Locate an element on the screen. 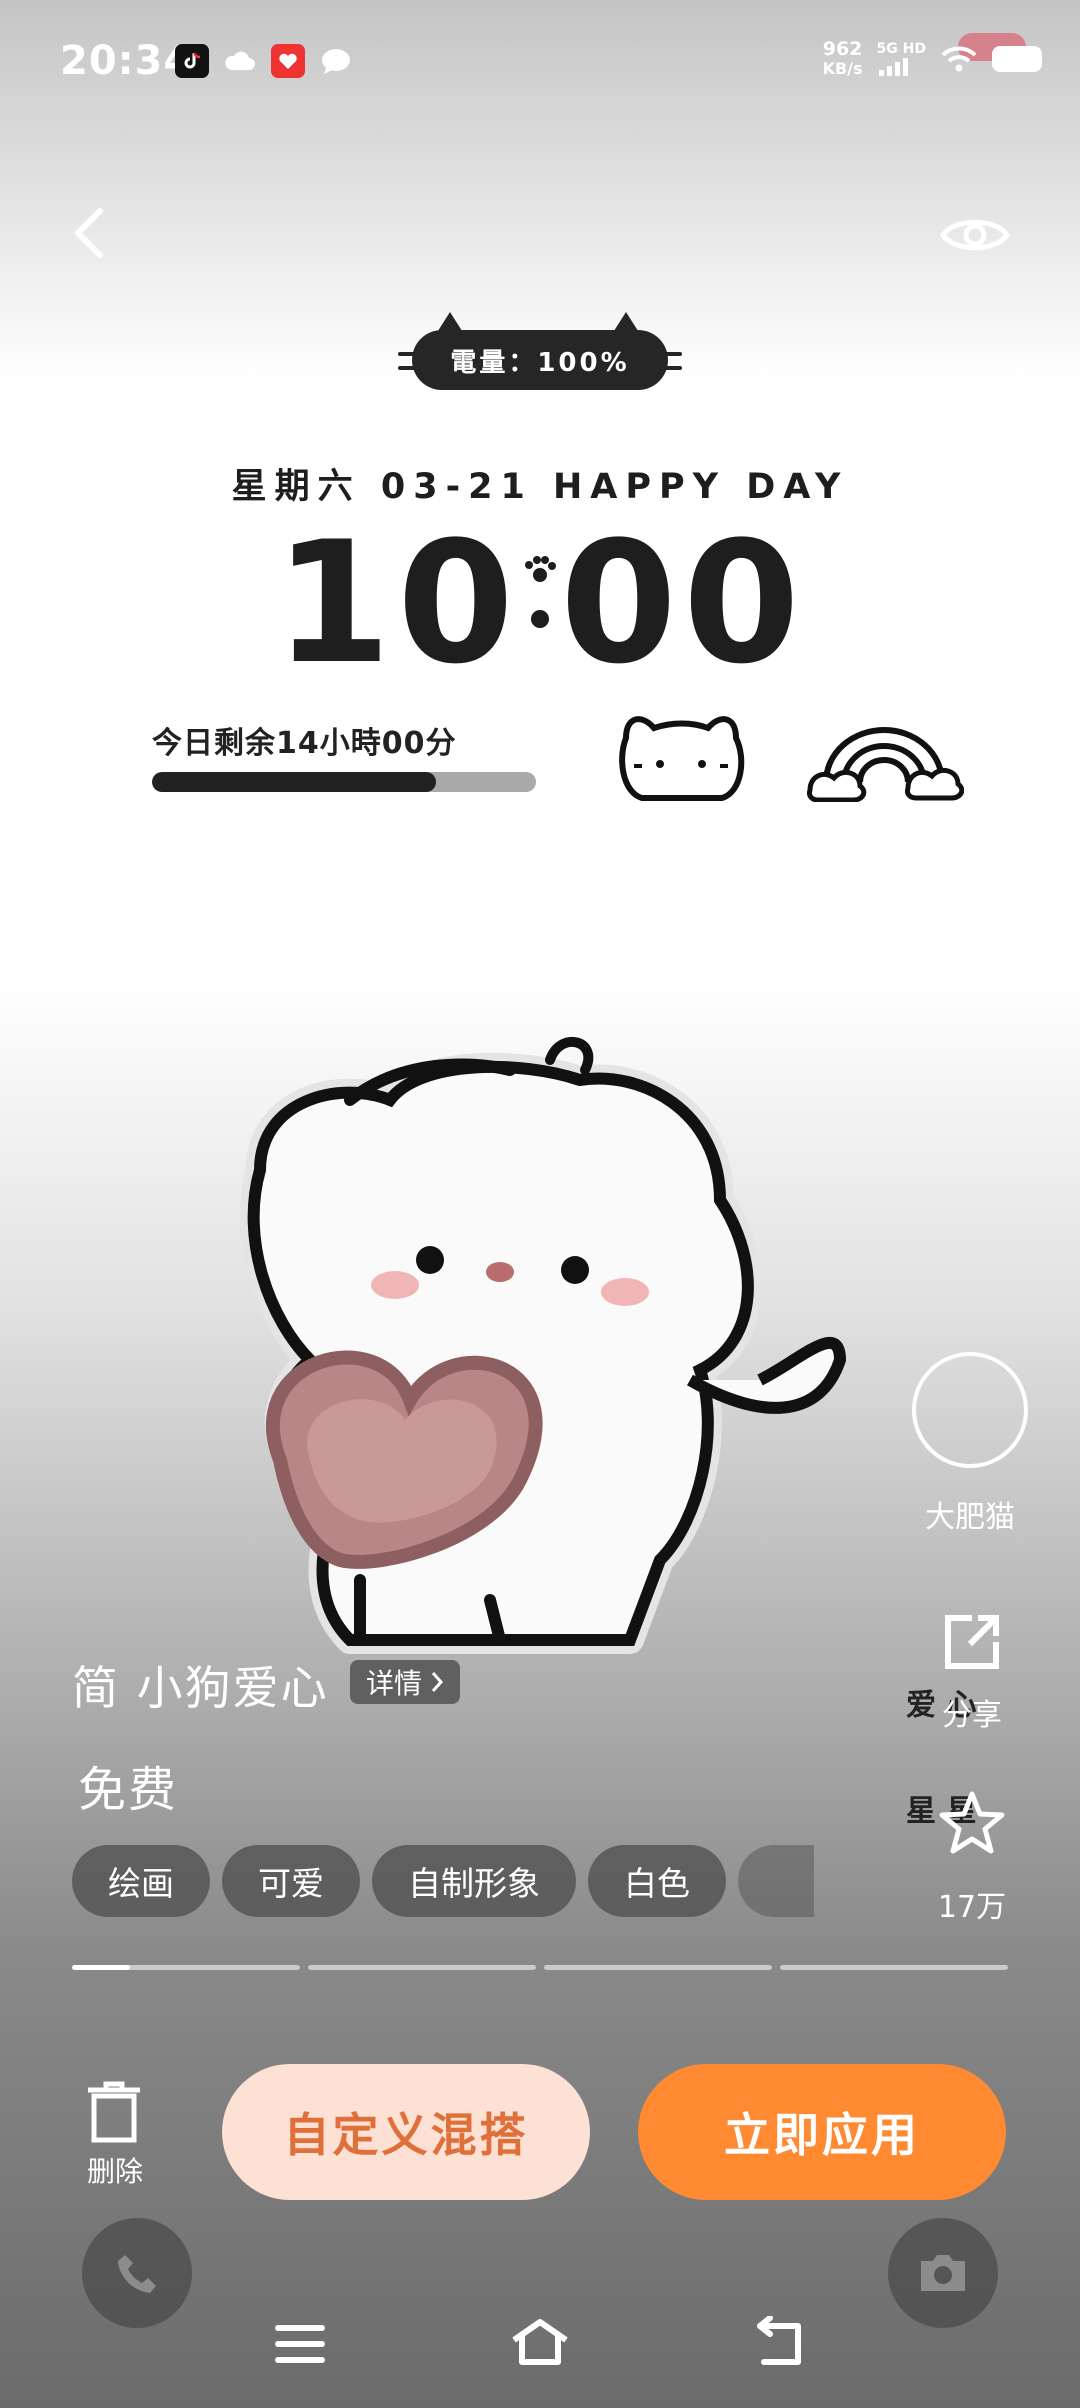 The image size is (1080, 2408). day-progress-bar is located at coordinates (344, 782).